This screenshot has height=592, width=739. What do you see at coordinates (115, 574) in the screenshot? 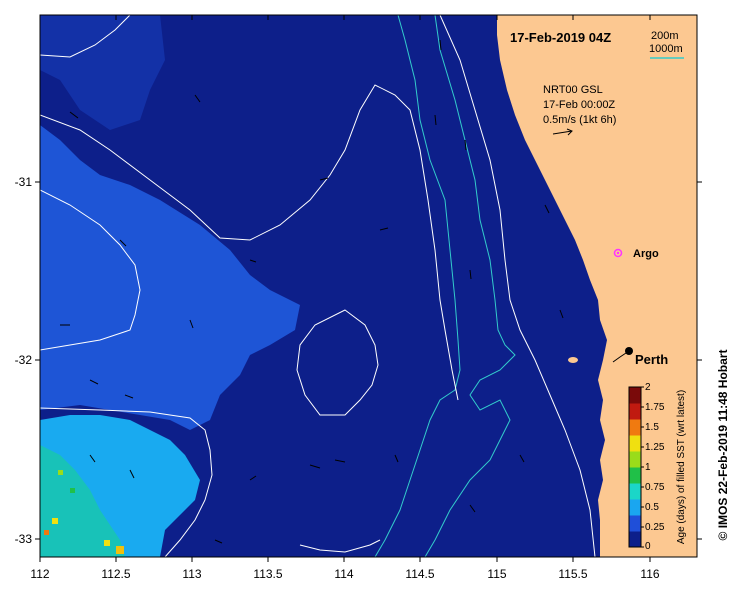
I see `x-tick-label: 112.5` at bounding box center [115, 574].